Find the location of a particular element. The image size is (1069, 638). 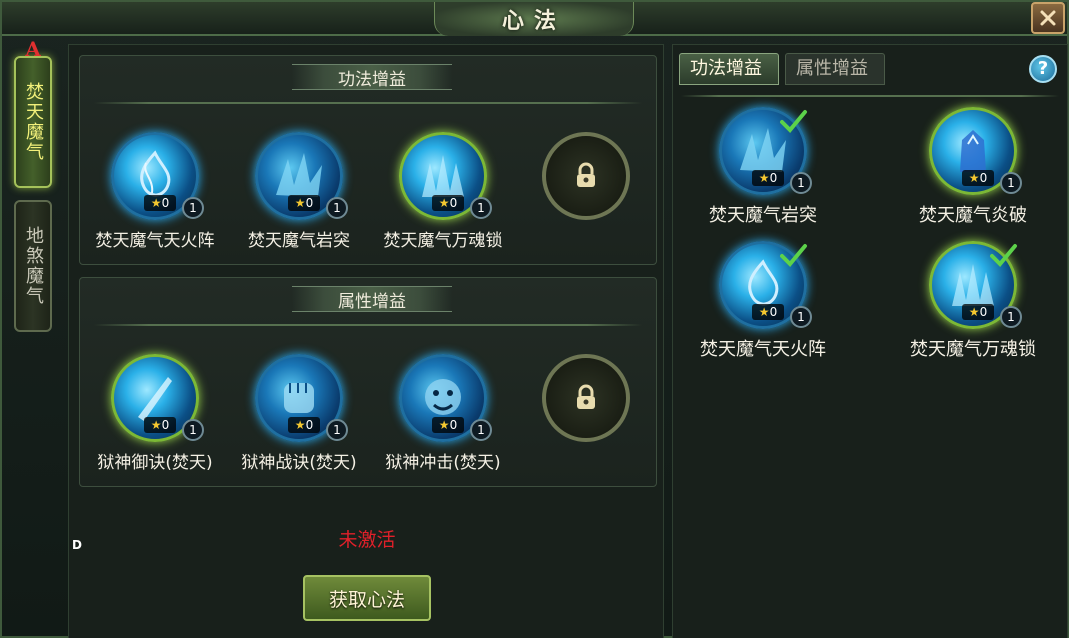

title-bar: 心法 is located at coordinates (534, 19).